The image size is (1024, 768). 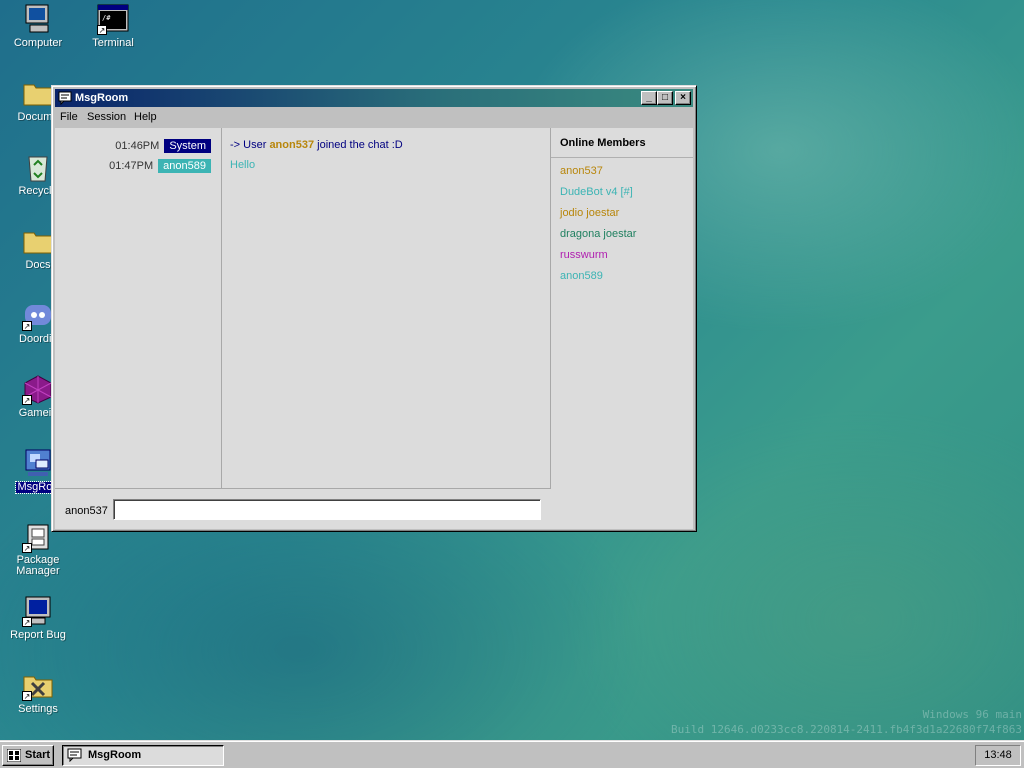 What do you see at coordinates (38, 565) in the screenshot?
I see `desktop-icon-label: Package Manager` at bounding box center [38, 565].